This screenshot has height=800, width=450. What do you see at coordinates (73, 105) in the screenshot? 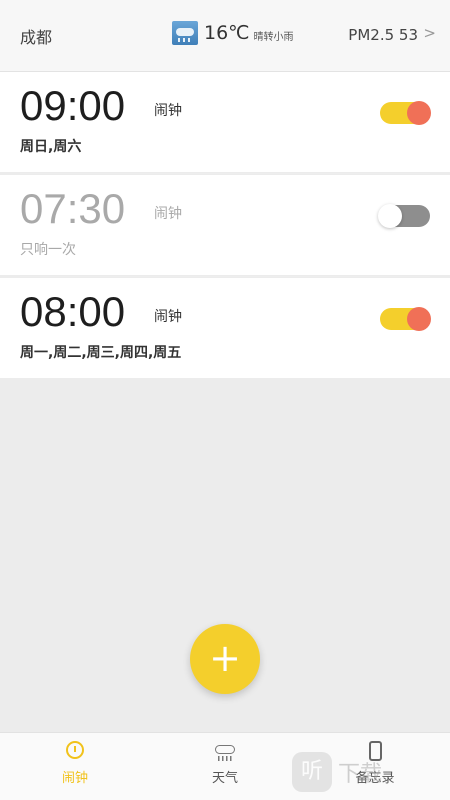
I see `alarm-time: 09:00` at bounding box center [73, 105].